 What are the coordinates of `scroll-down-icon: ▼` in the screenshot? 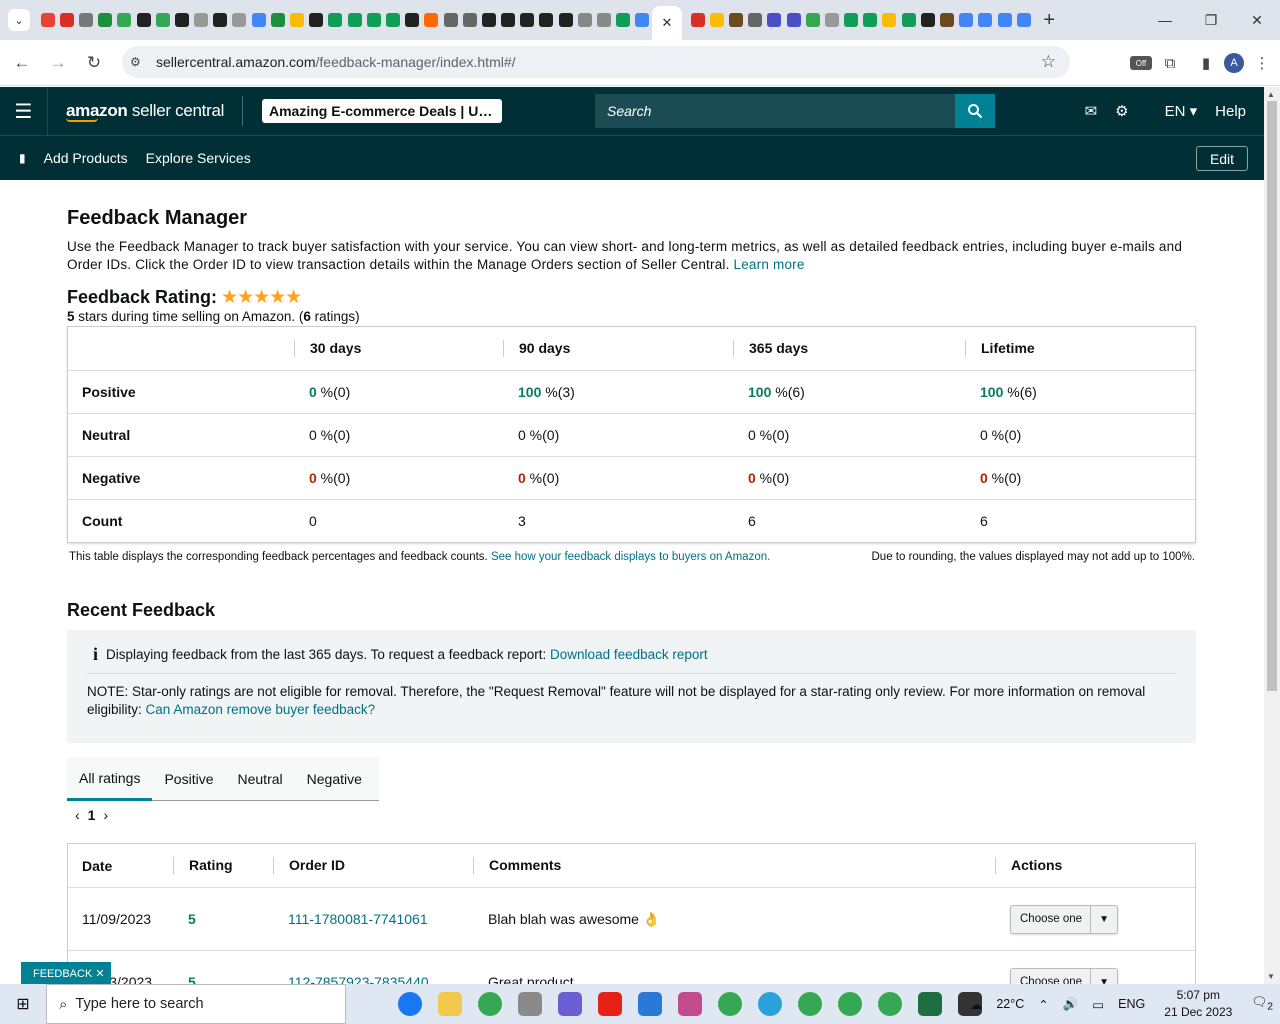 It's located at (1271, 976).